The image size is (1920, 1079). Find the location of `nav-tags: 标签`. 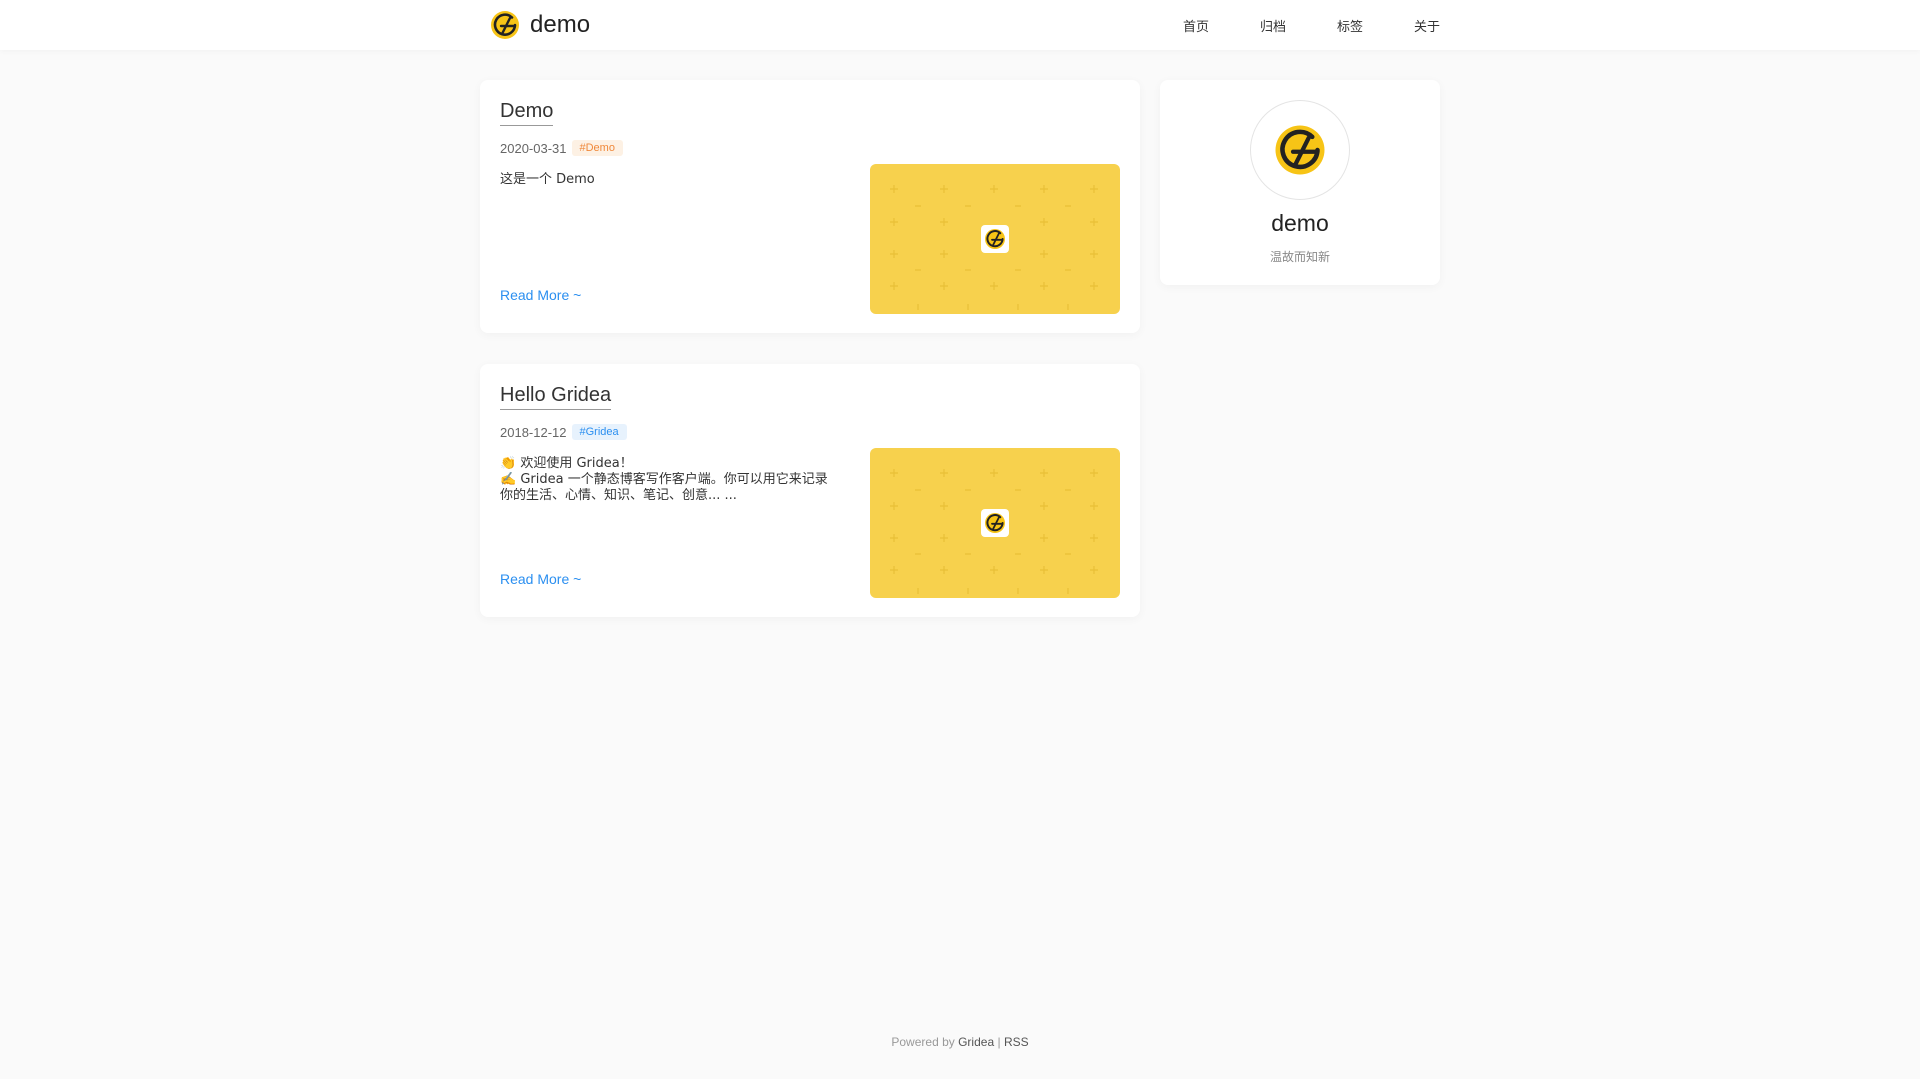

nav-tags: 标签 is located at coordinates (1350, 25).